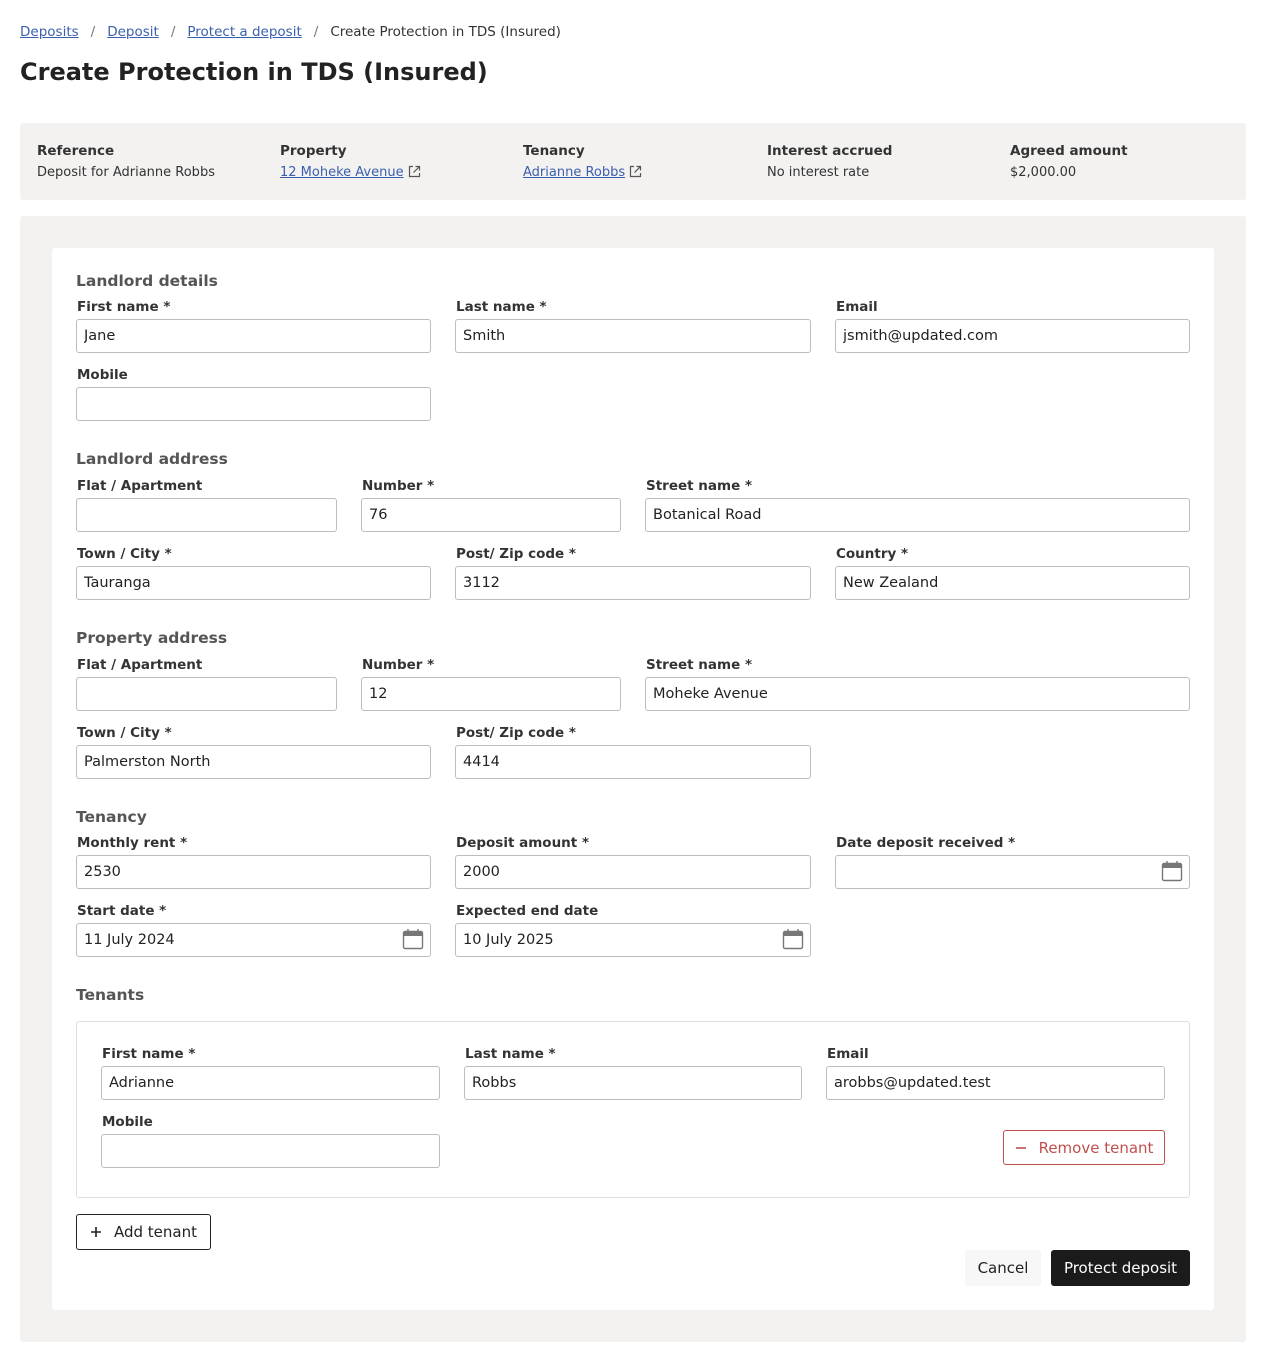 This screenshot has height=1367, width=1265. Describe the element at coordinates (253, 404) in the screenshot. I see `landlord-mobile-input` at that location.